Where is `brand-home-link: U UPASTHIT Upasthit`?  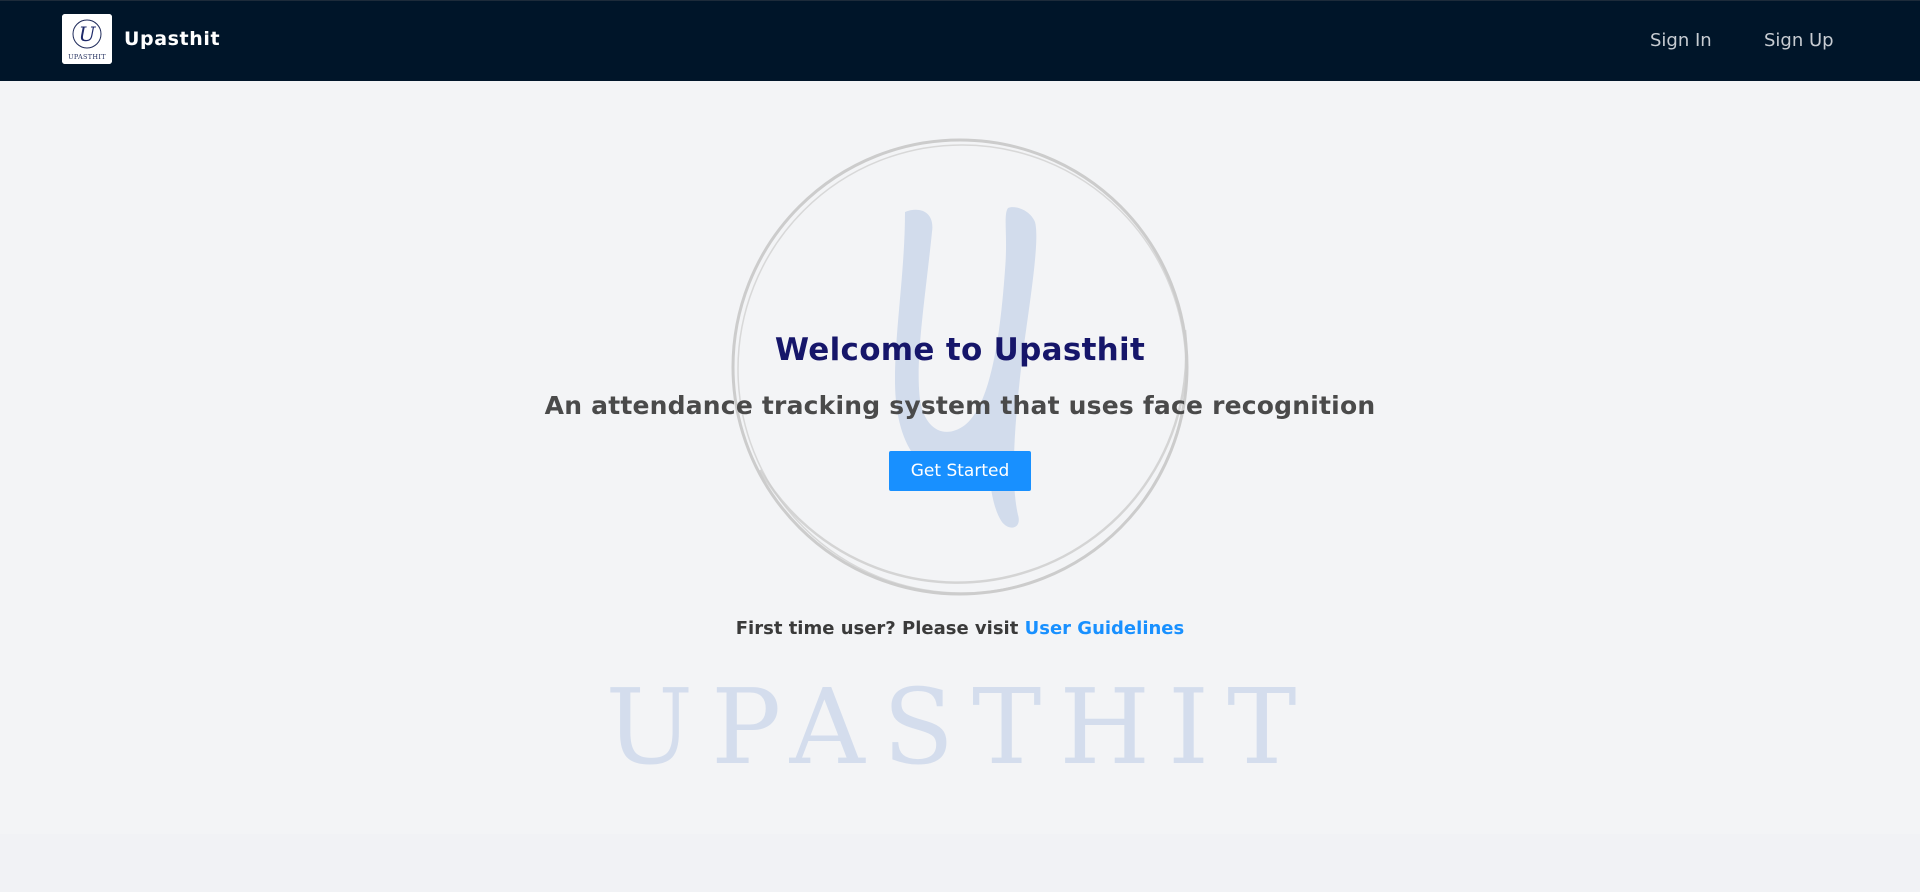 brand-home-link: U UPASTHIT Upasthit is located at coordinates (141, 39).